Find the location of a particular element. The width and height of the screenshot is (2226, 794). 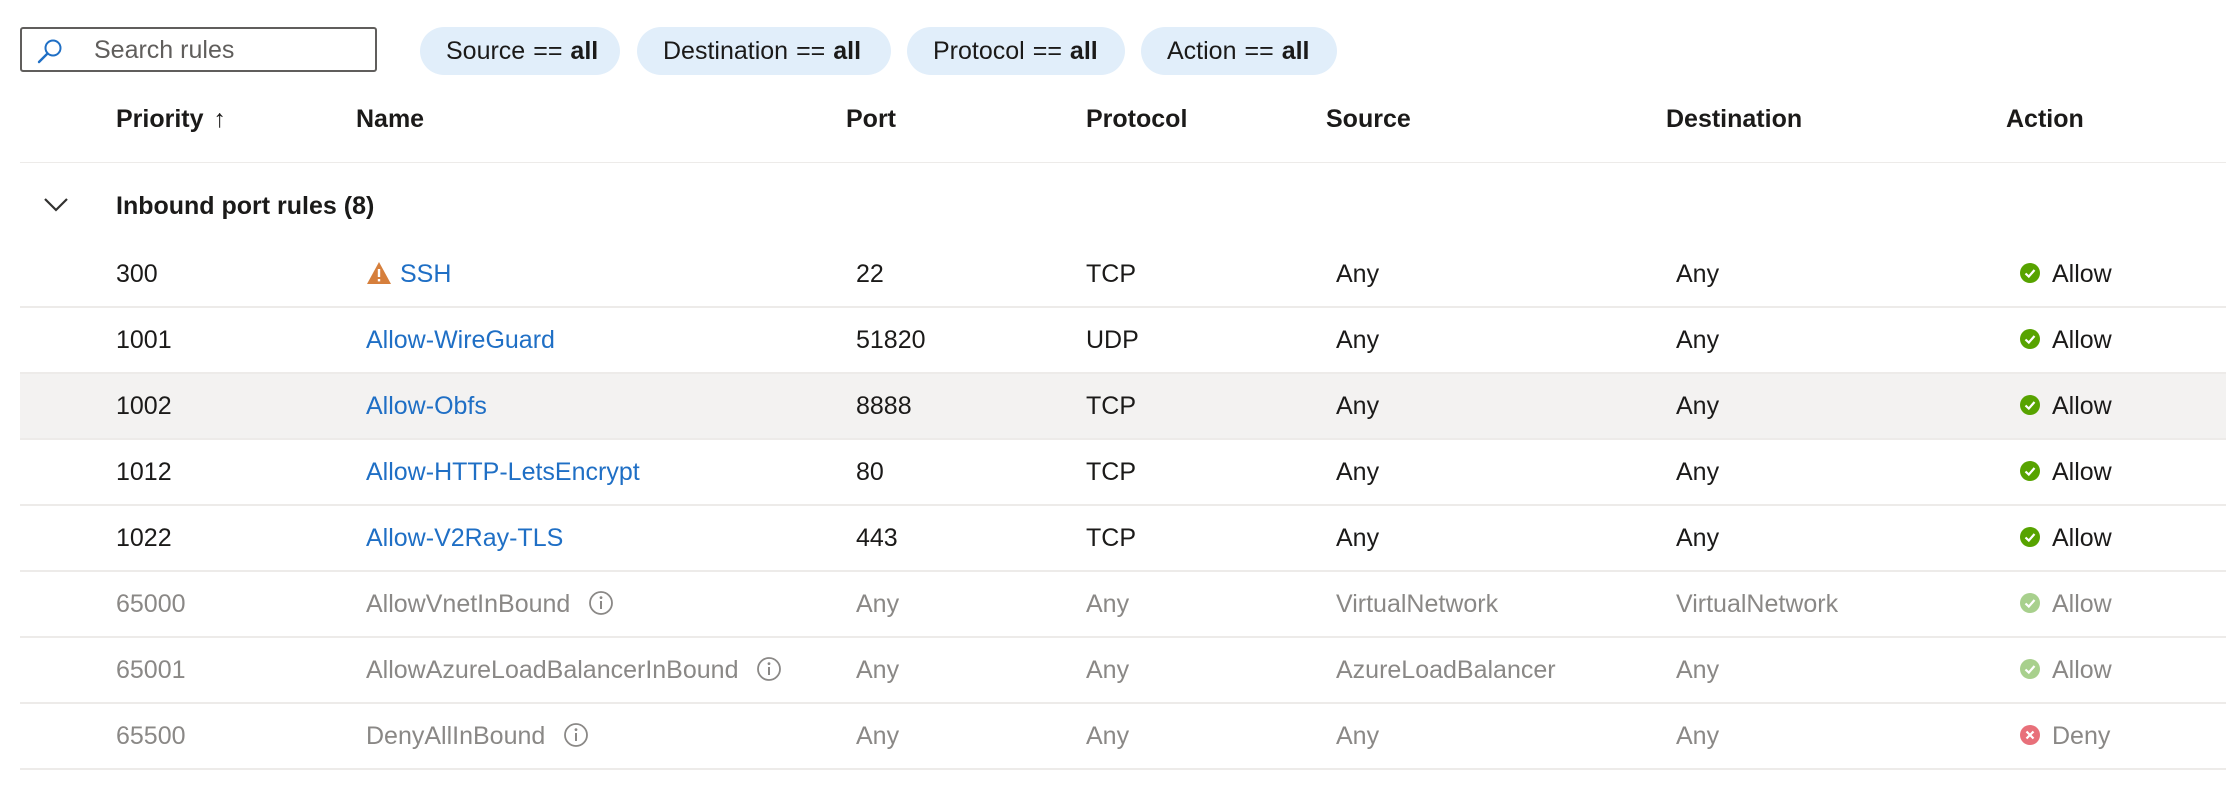

rule-name-cell: Allow-WireGuard is located at coordinates (460, 340).